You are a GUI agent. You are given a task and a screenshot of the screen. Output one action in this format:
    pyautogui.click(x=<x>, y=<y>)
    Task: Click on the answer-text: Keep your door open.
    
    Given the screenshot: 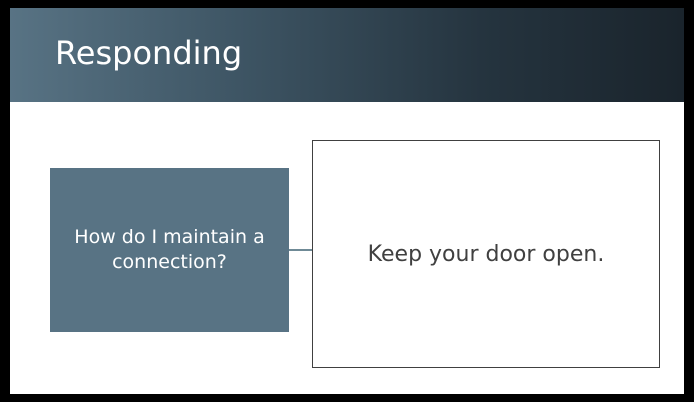 What is the action you would take?
    pyautogui.click(x=486, y=254)
    